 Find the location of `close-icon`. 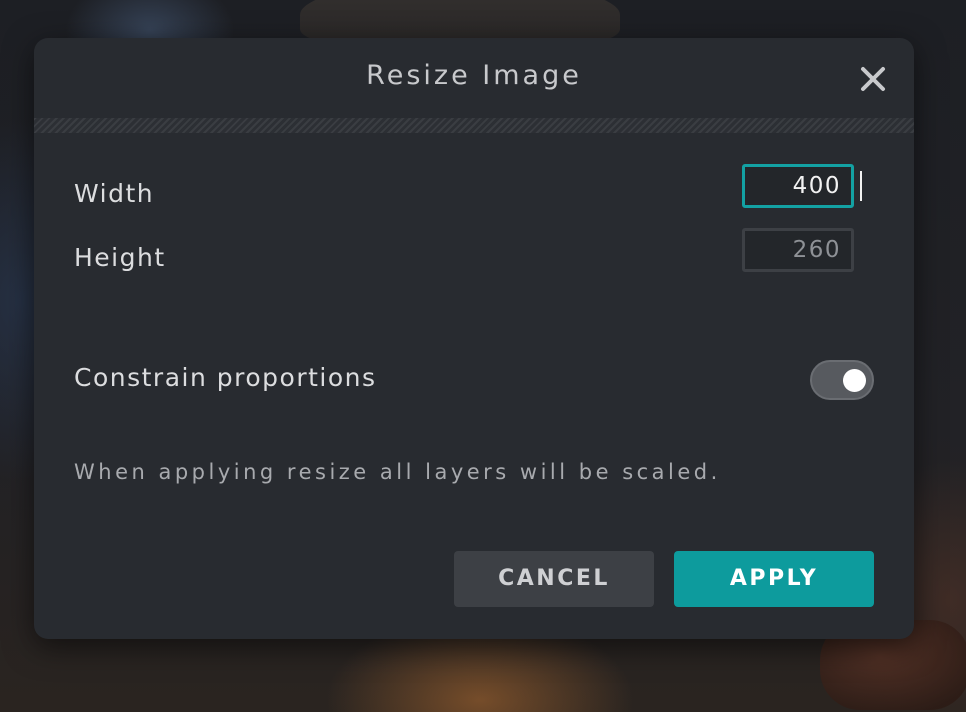

close-icon is located at coordinates (873, 79).